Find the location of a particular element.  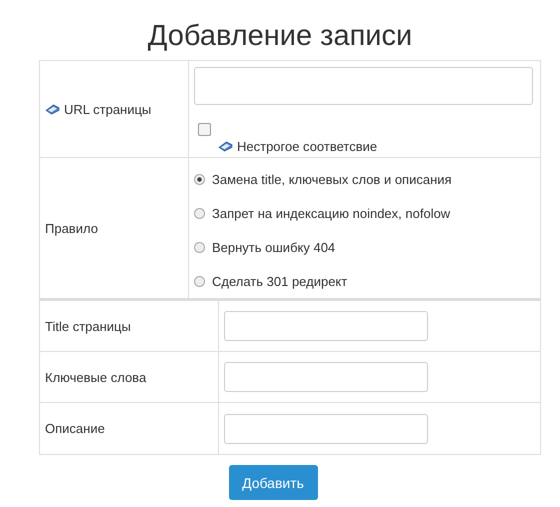

field-label: URL страницы is located at coordinates (108, 109).